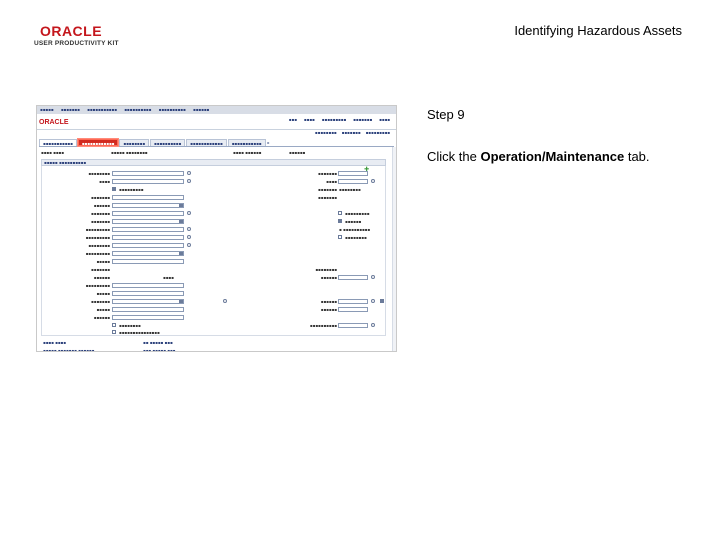 This screenshot has height=540, width=720. I want to click on footer-link: ▪▪ ▪▪▪▪▪ ▪▪▪, so click(158, 342).